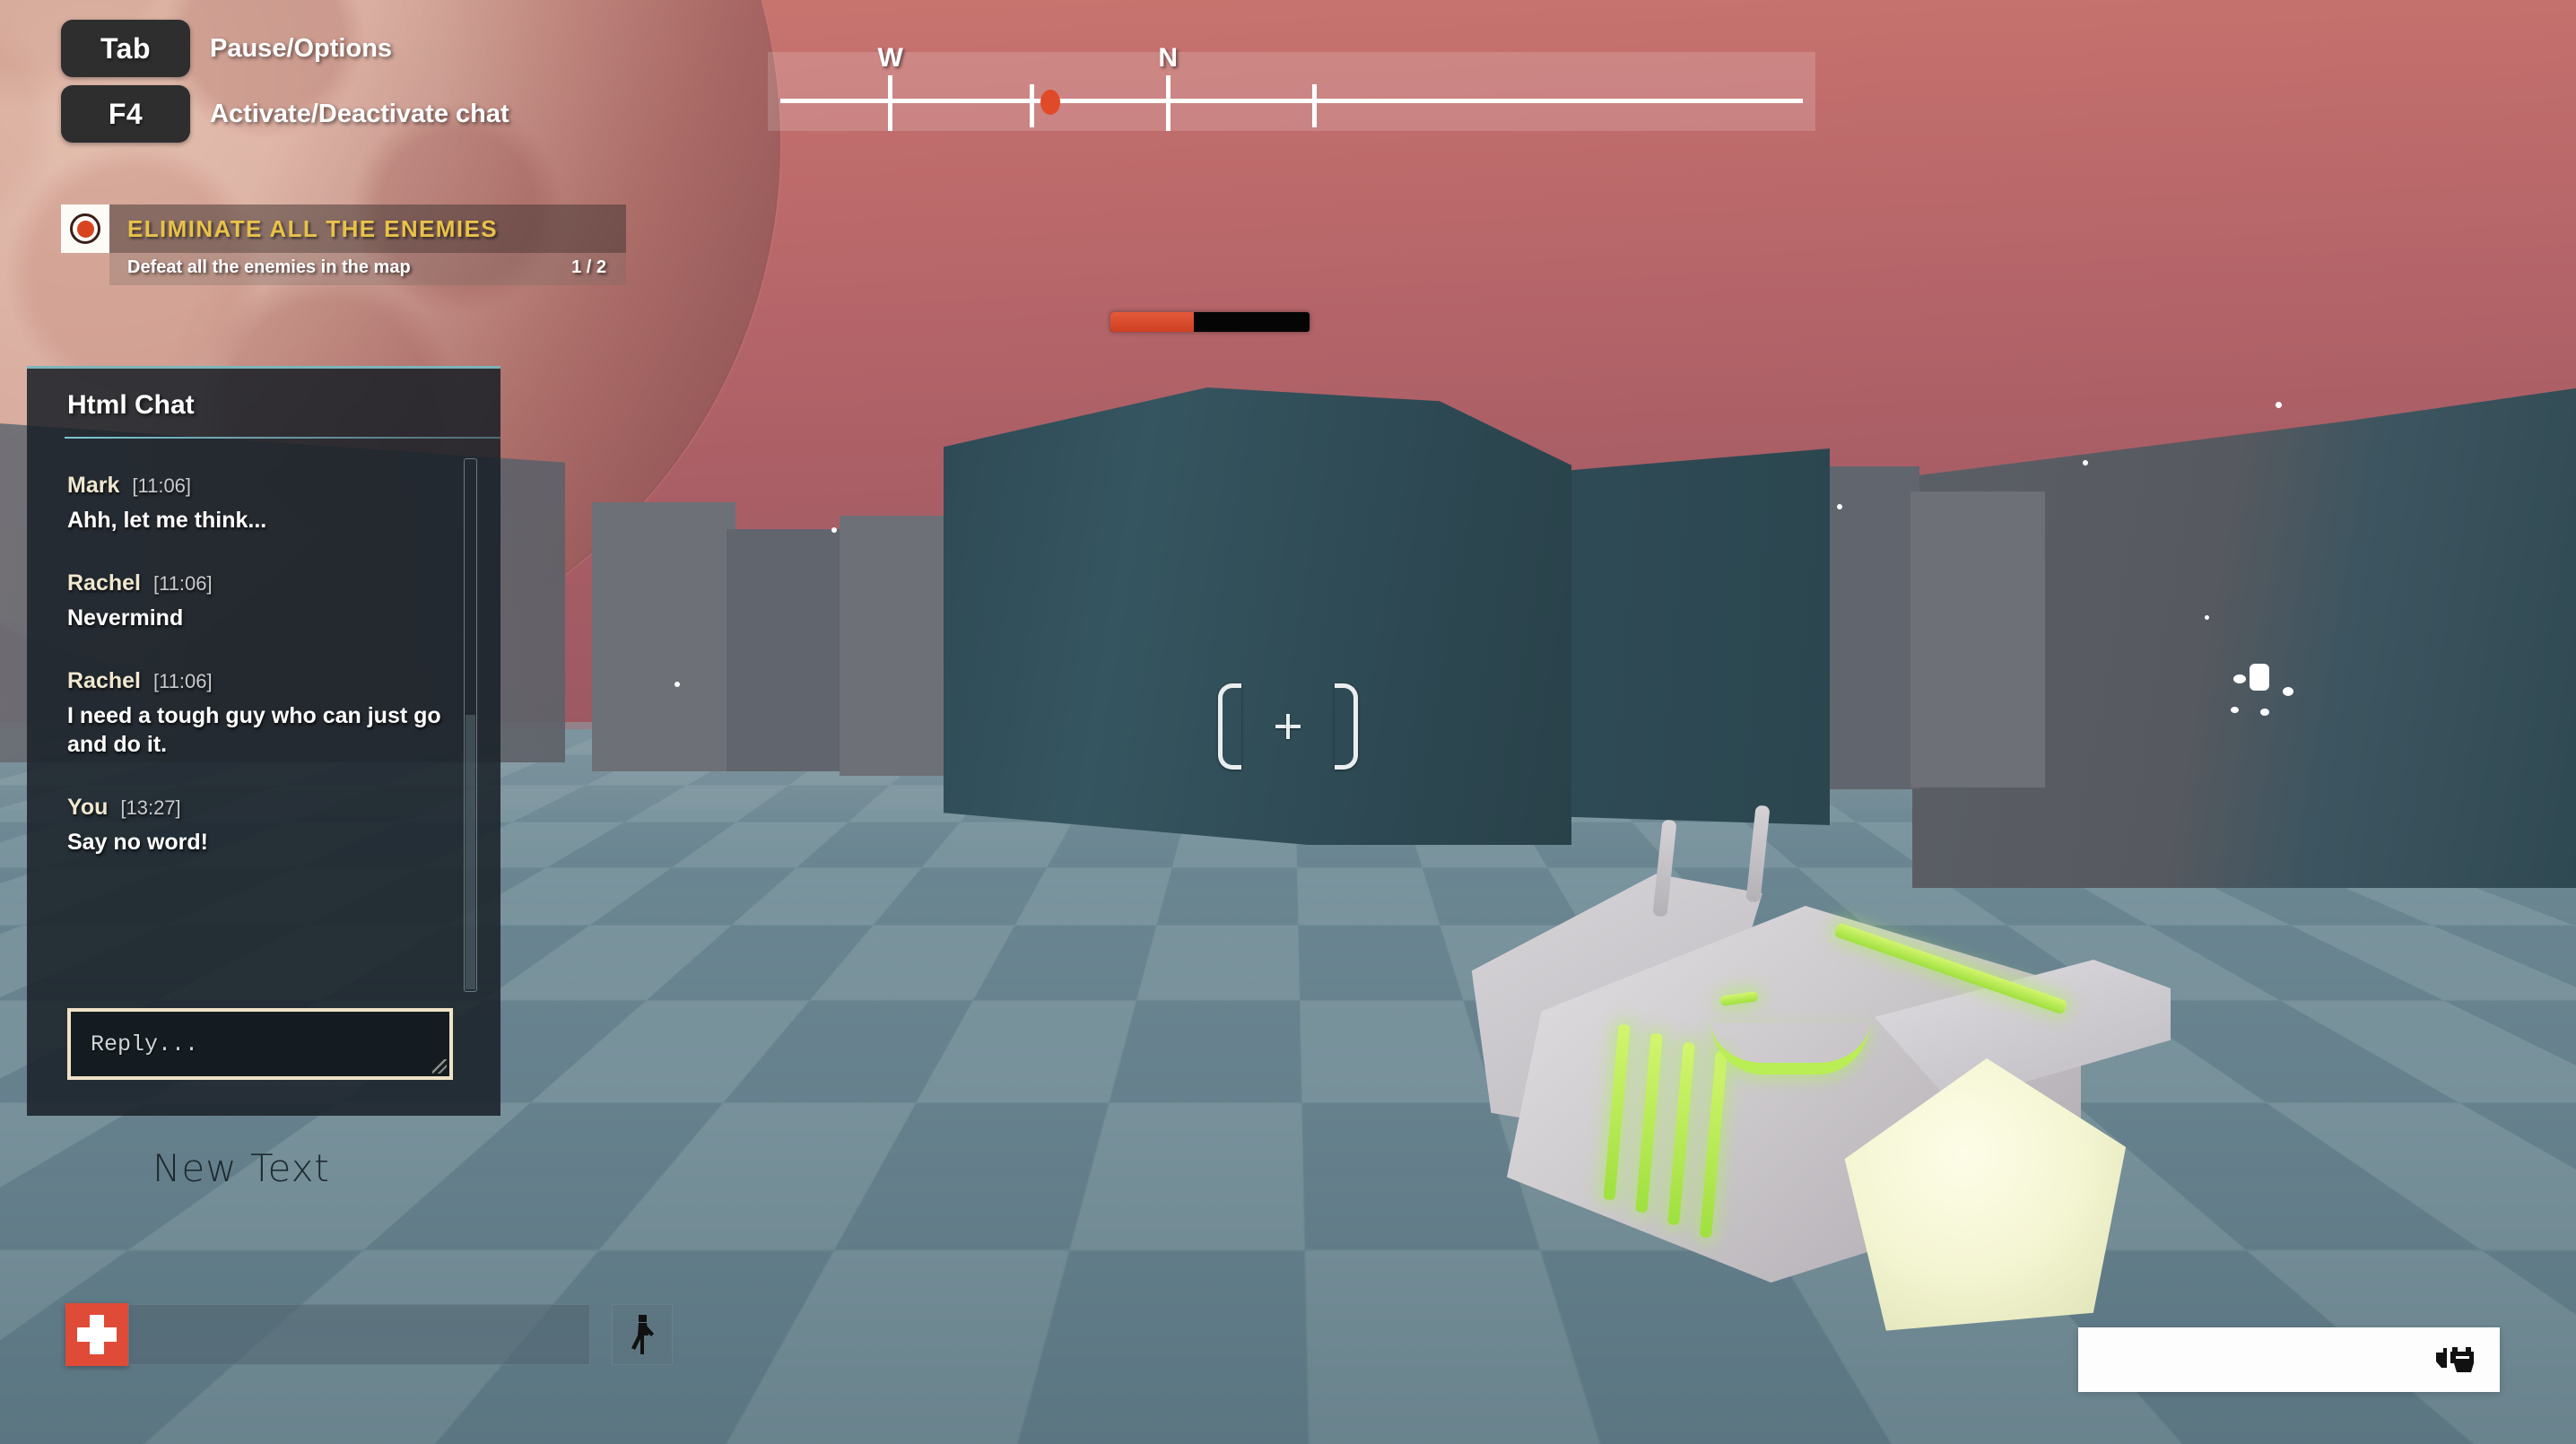  Describe the element at coordinates (1210, 322) in the screenshot. I see `enemy-health-bar` at that location.